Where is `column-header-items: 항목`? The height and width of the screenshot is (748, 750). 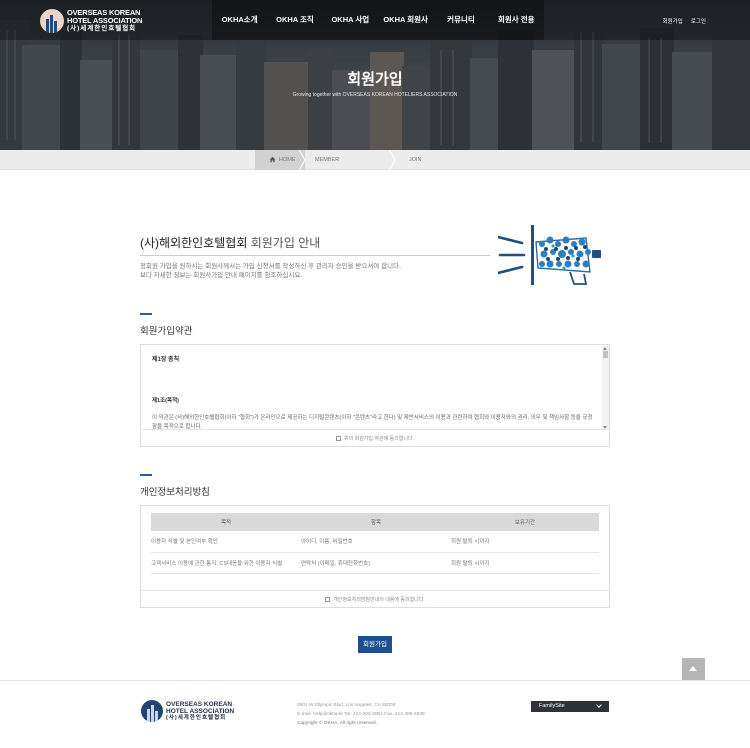
column-header-items: 항목 is located at coordinates (376, 522).